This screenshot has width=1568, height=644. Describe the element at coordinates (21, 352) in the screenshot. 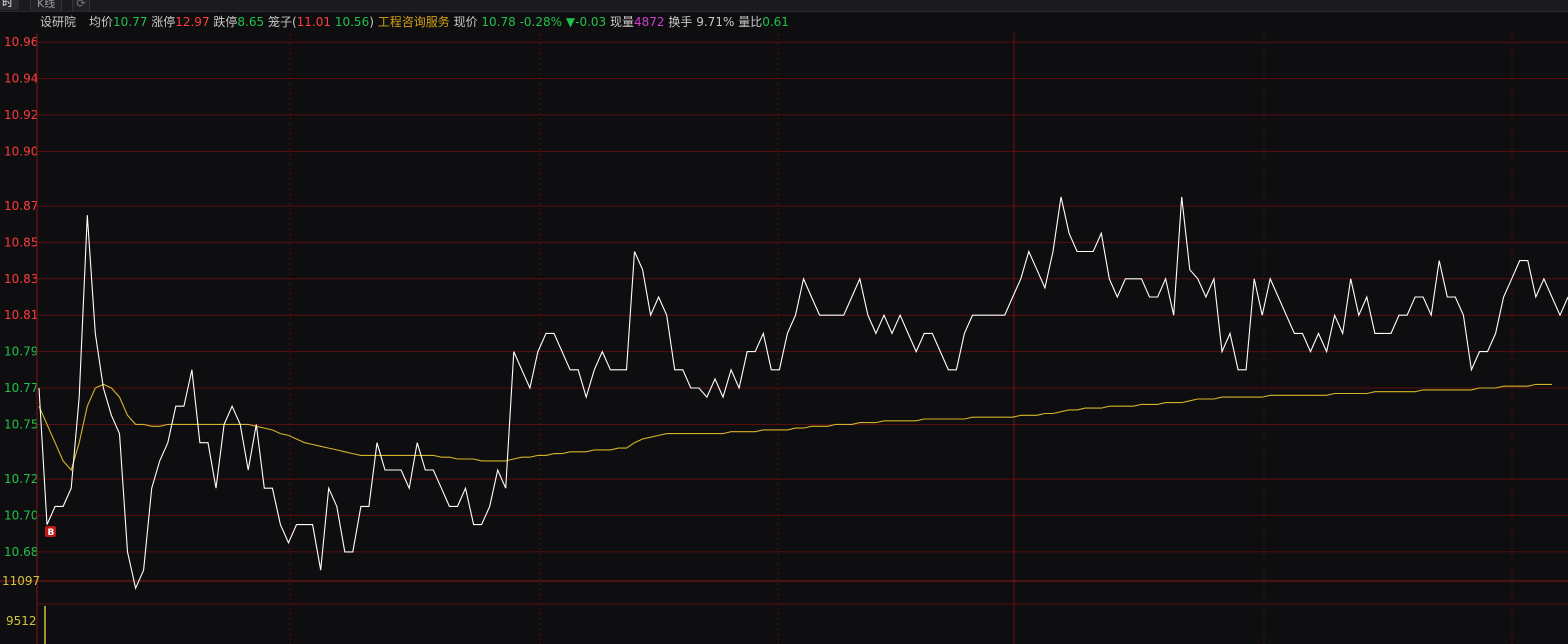

I see `y-tick-label: 10.79` at that location.